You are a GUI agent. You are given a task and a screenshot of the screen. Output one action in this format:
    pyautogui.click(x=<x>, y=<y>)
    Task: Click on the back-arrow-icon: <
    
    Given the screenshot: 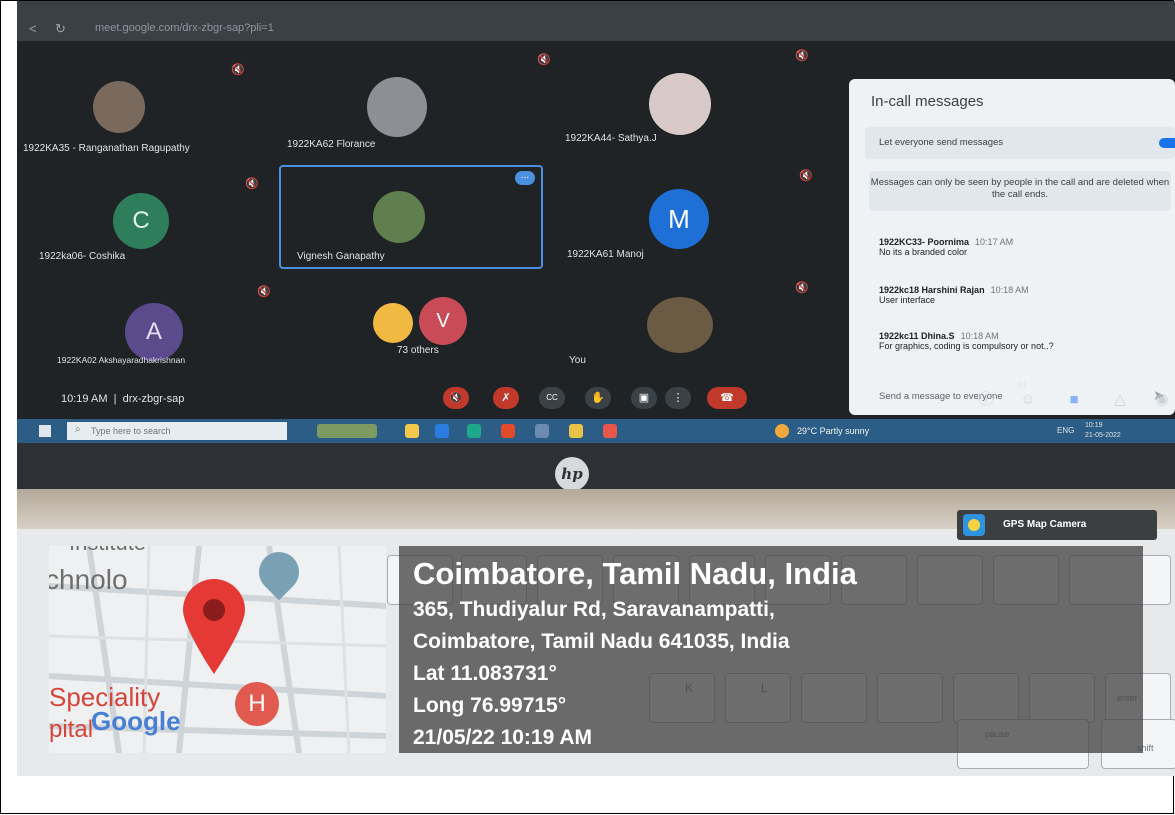 What is the action you would take?
    pyautogui.click(x=33, y=28)
    